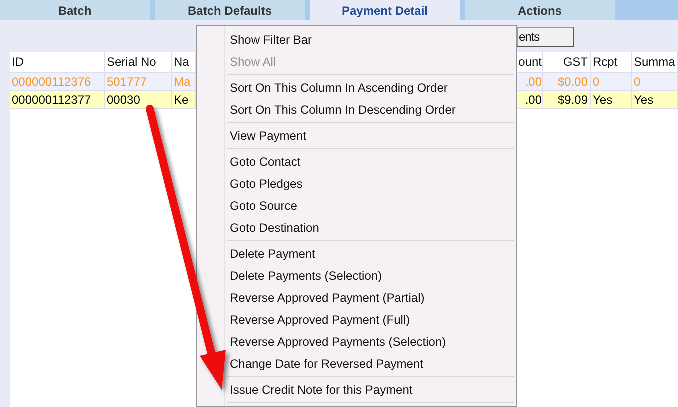 Image resolution: width=678 pixels, height=407 pixels. What do you see at coordinates (320, 320) in the screenshot?
I see `menu-item: Reverse Approved Payment (Full)` at bounding box center [320, 320].